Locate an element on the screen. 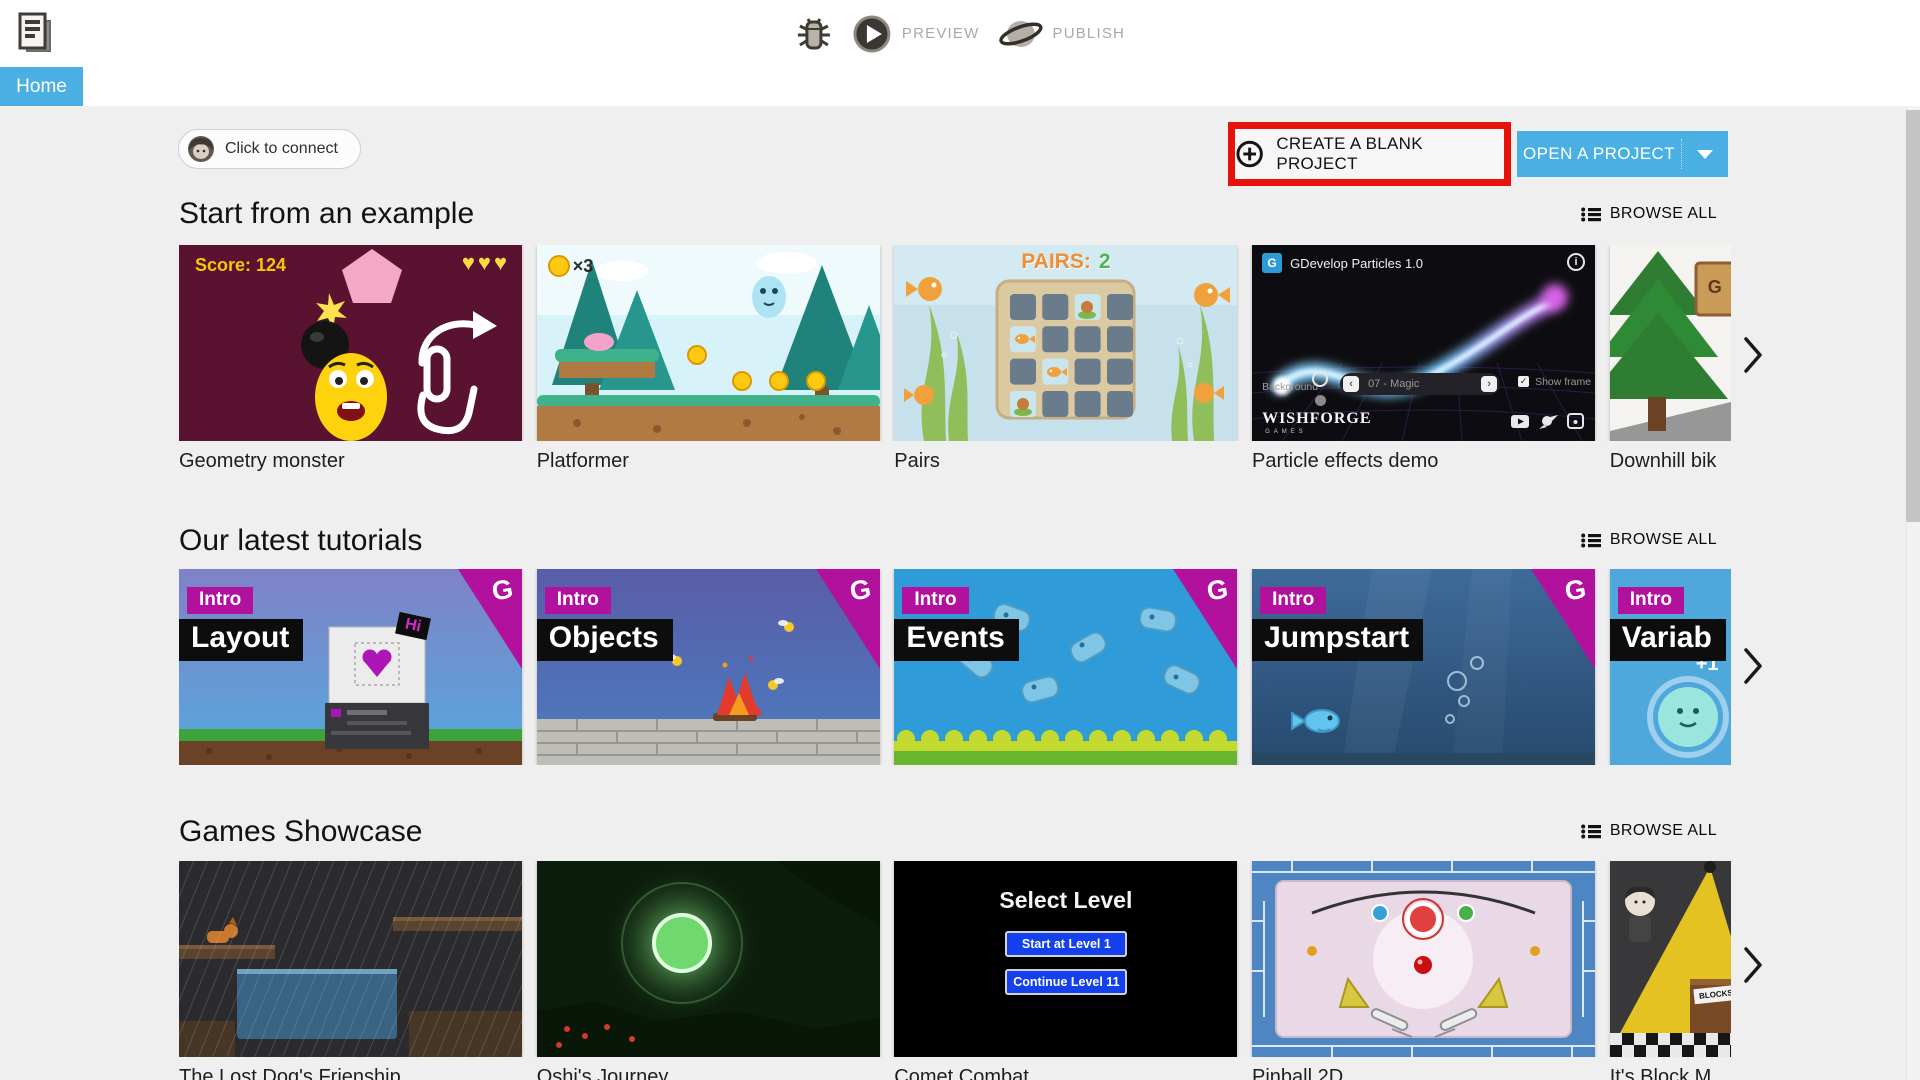  pinball-art is located at coordinates (1424, 959).